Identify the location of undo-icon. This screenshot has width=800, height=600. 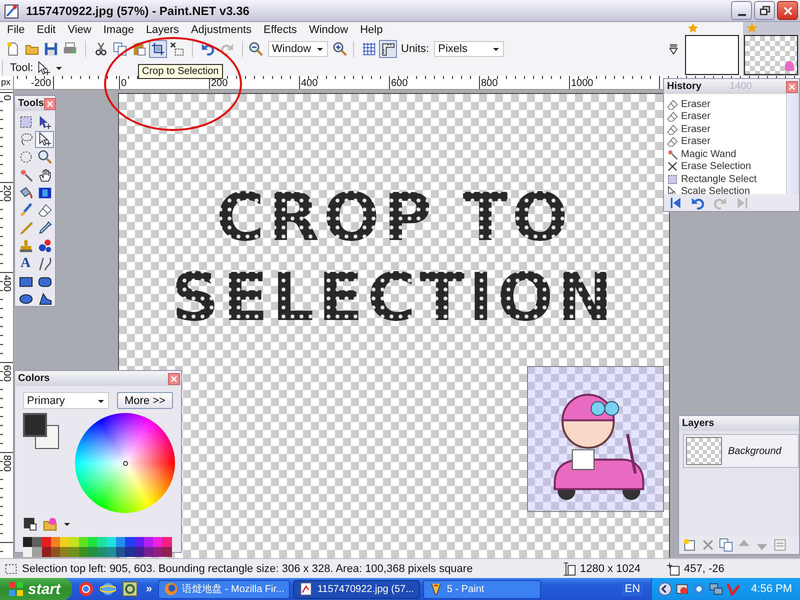
(698, 203).